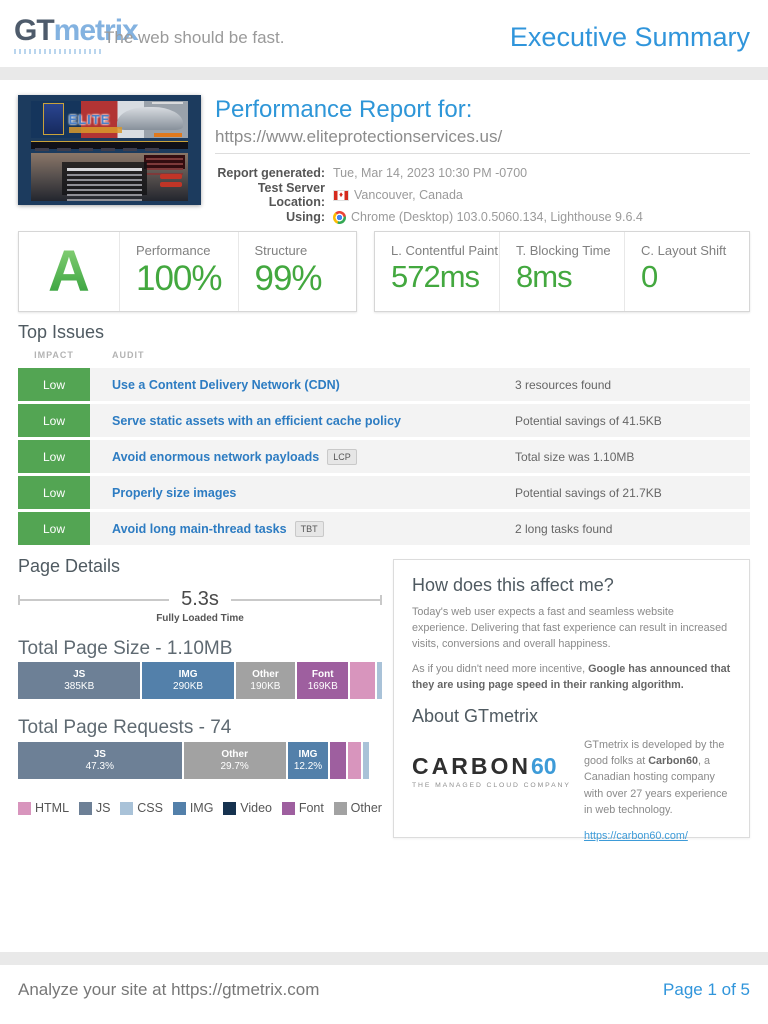 The height and width of the screenshot is (1024, 768). I want to click on logo-tagline: The web should be fast., so click(194, 37).